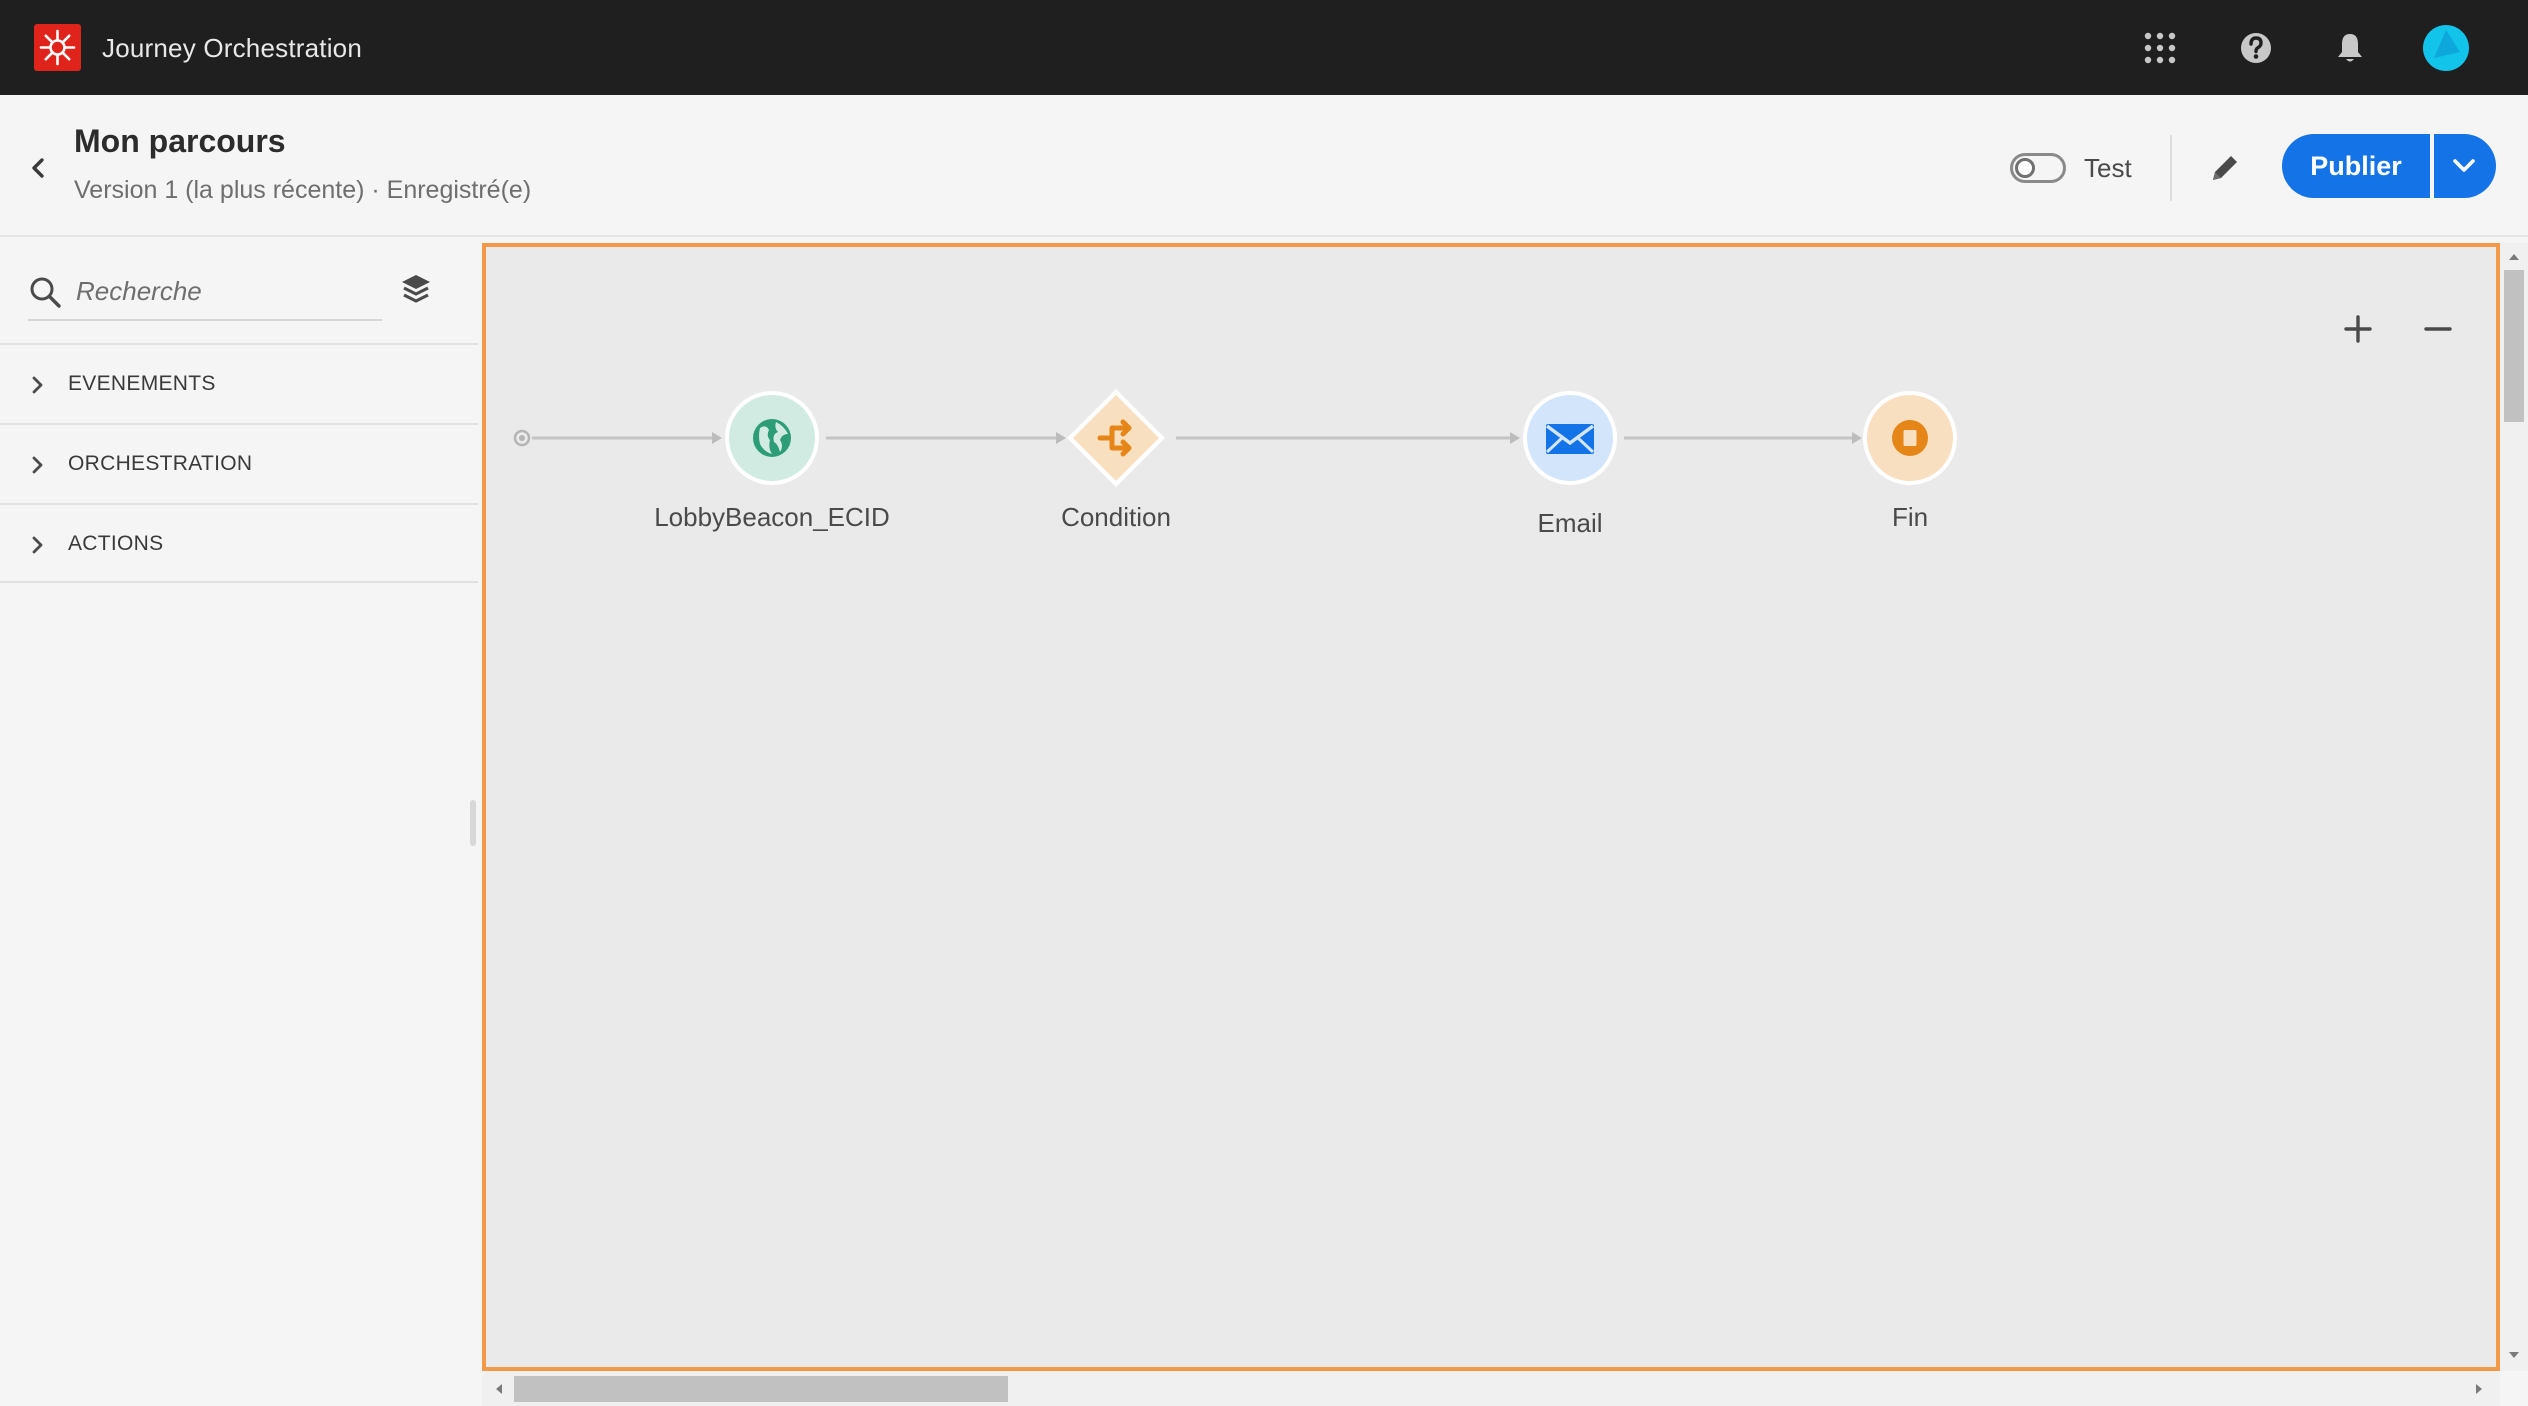 The image size is (2528, 1406). Describe the element at coordinates (116, 543) in the screenshot. I see `category-label: ACTIONS` at that location.